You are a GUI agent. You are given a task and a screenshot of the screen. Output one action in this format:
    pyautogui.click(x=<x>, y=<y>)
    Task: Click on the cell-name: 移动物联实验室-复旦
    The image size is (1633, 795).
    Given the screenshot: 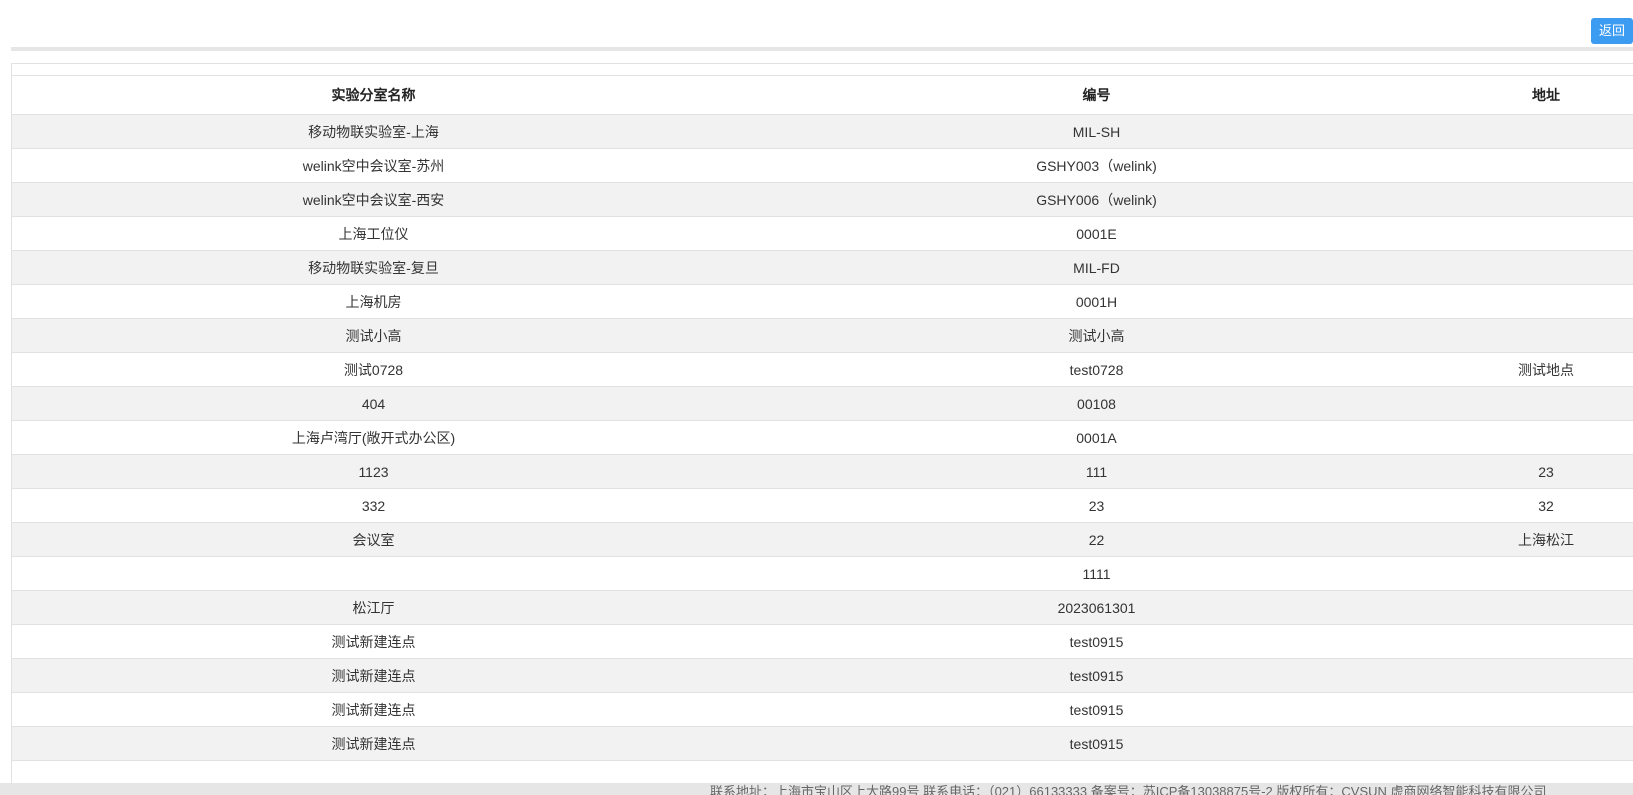 What is the action you would take?
    pyautogui.click(x=373, y=267)
    